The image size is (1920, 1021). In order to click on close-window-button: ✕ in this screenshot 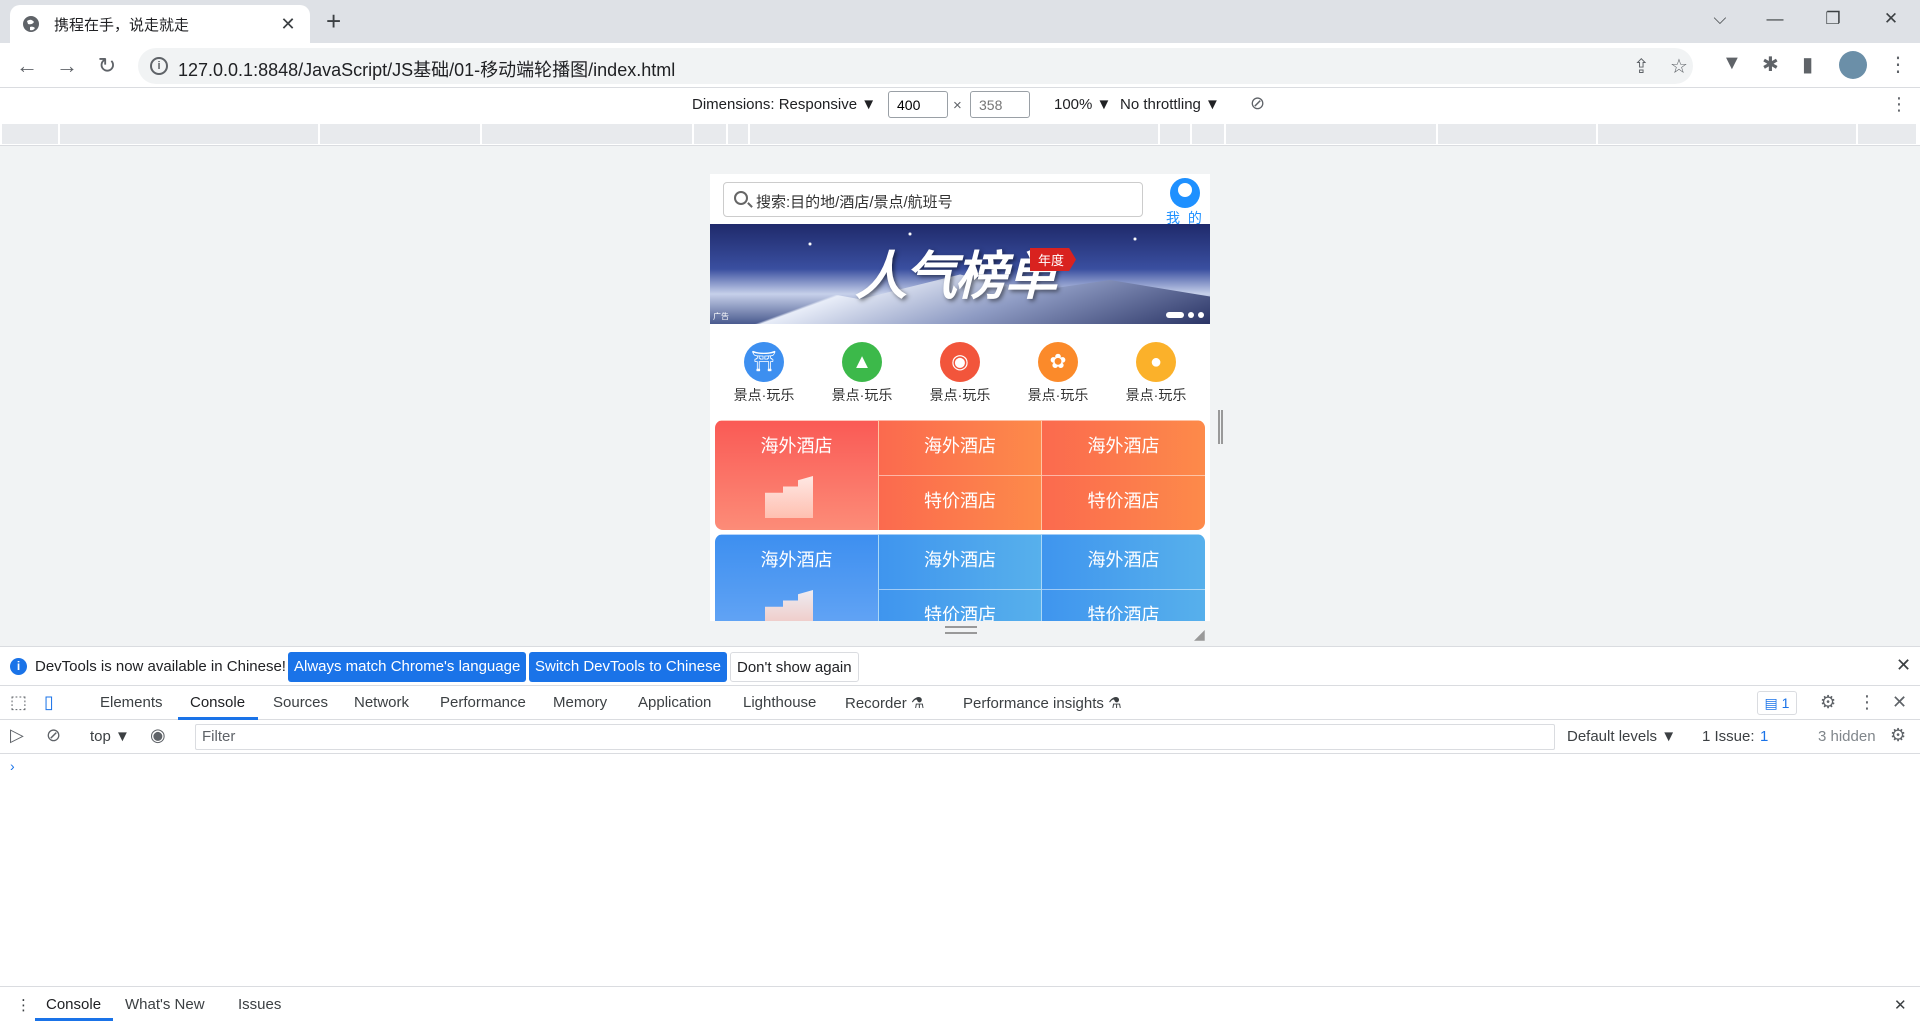, I will do `click(1891, 19)`.